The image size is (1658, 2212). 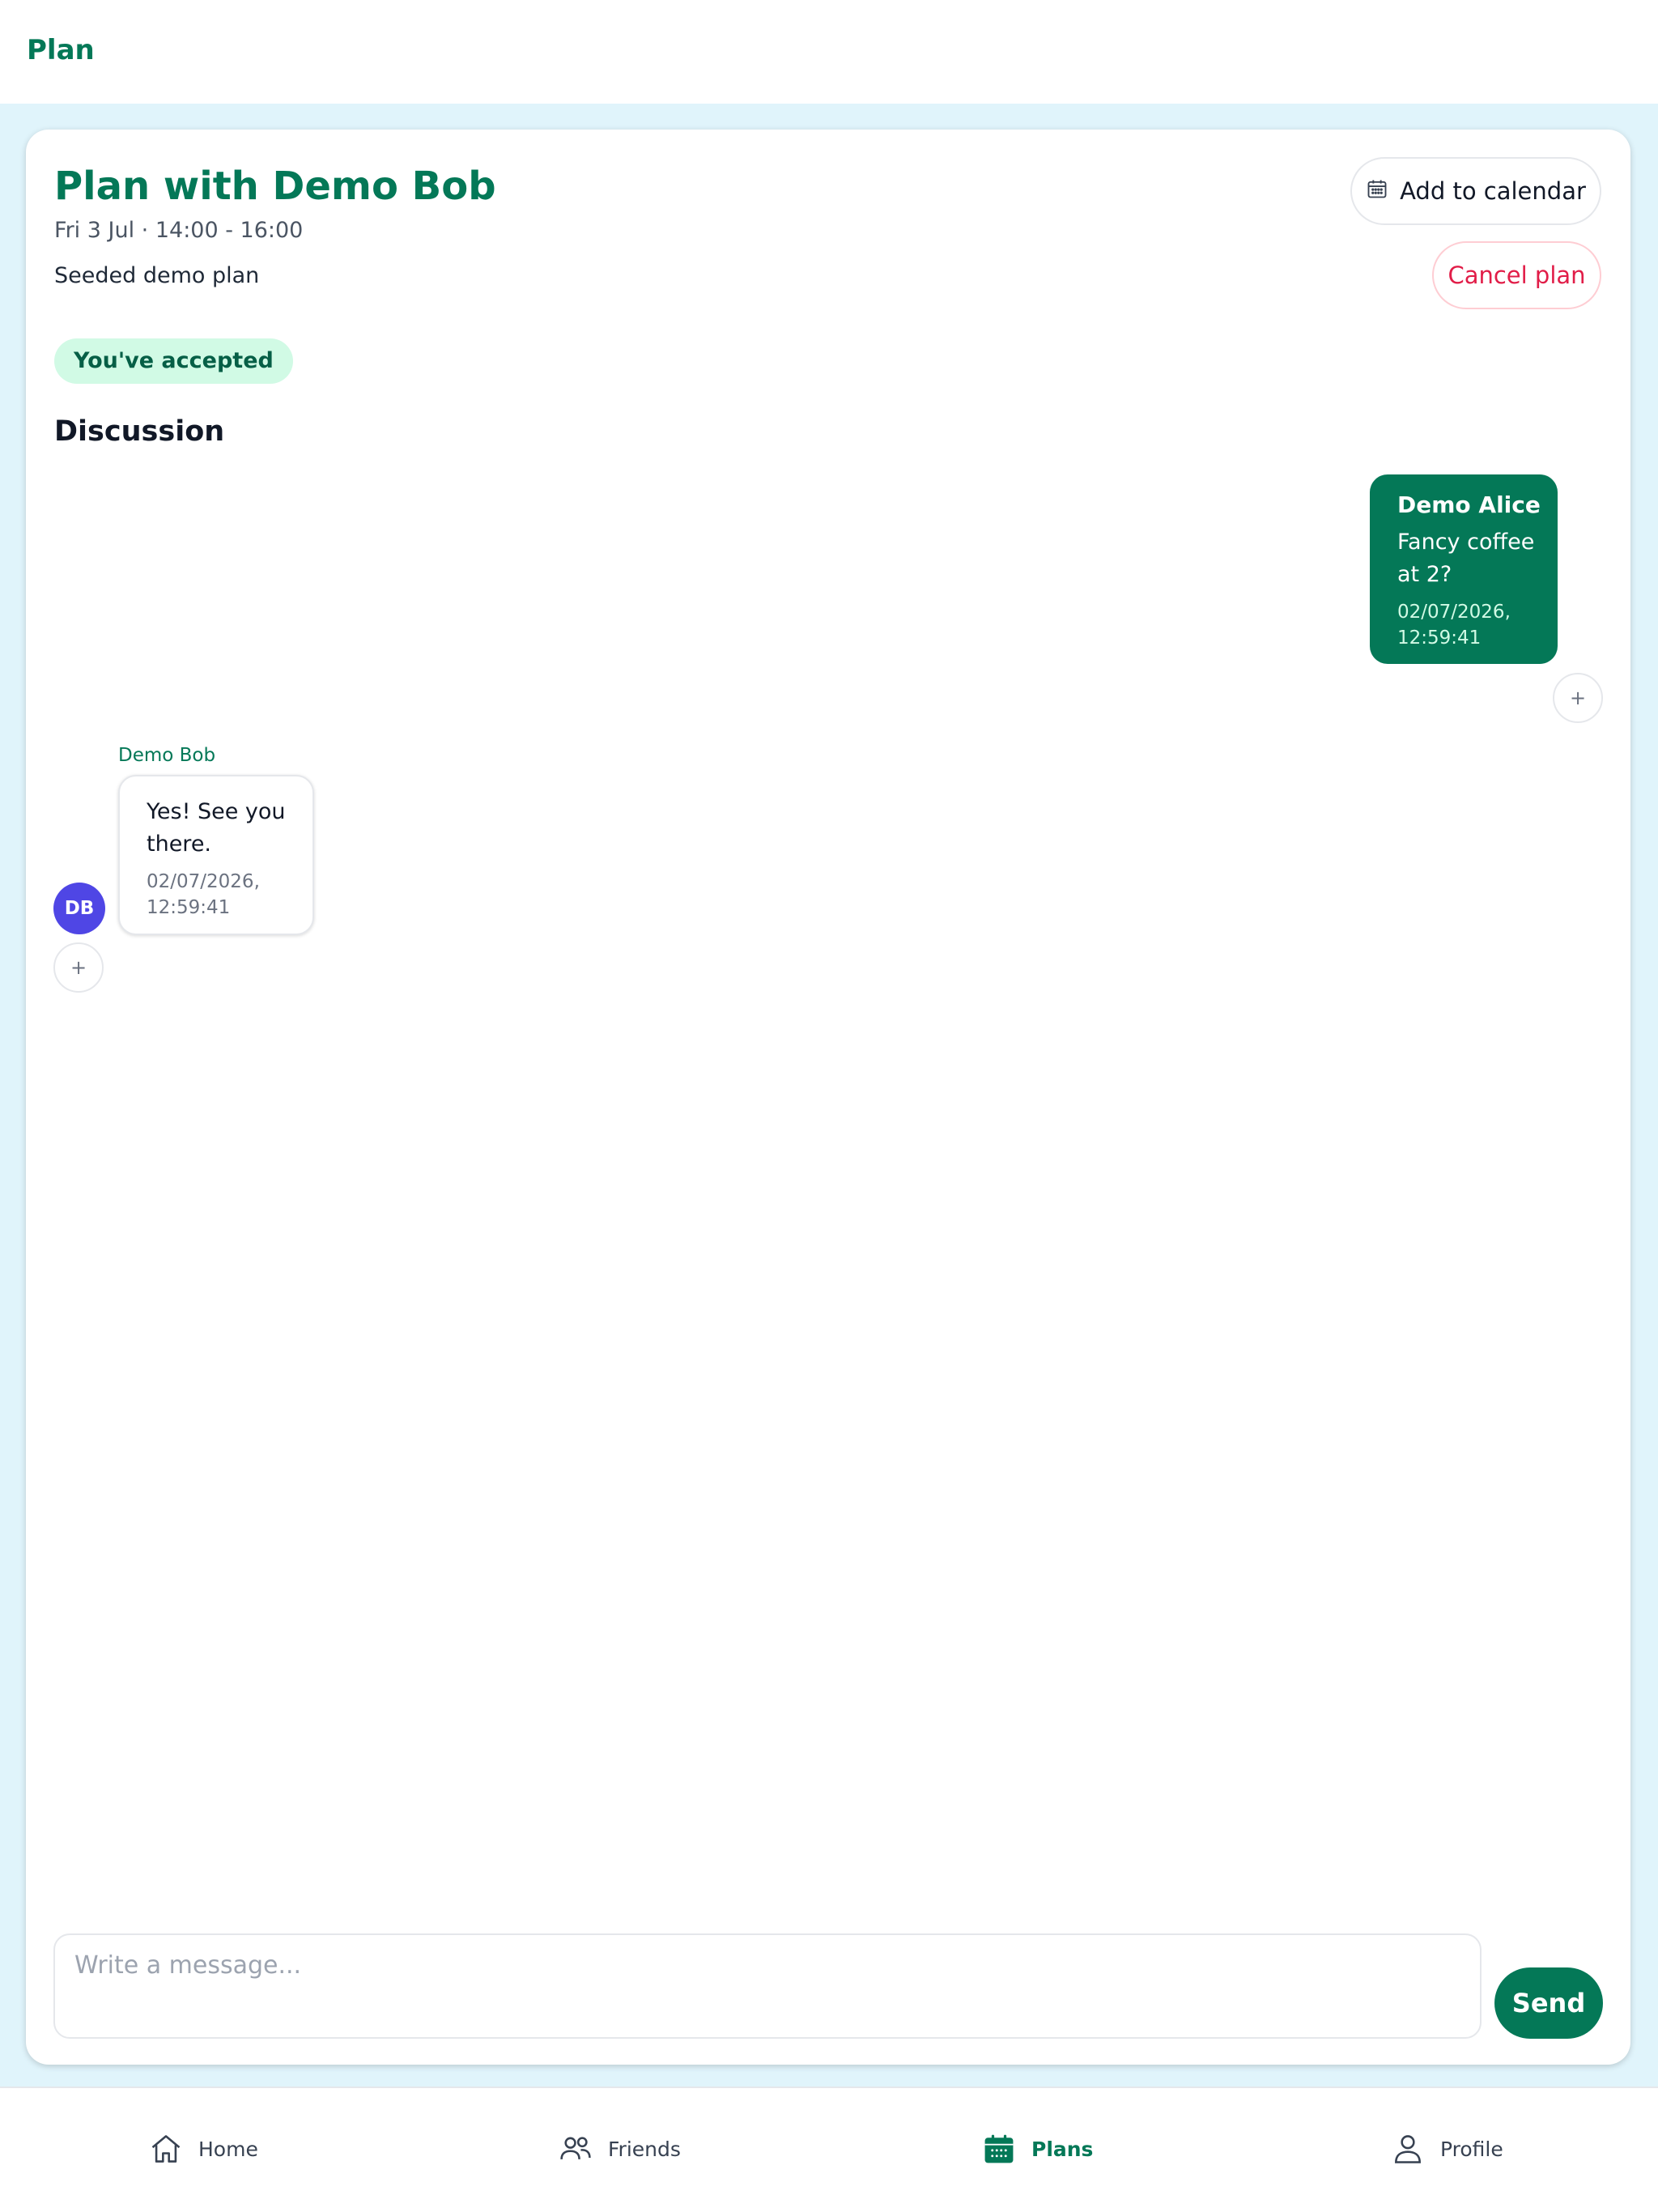 I want to click on bottom-nav: Home Friends Plans Profile, so click(x=829, y=2149).